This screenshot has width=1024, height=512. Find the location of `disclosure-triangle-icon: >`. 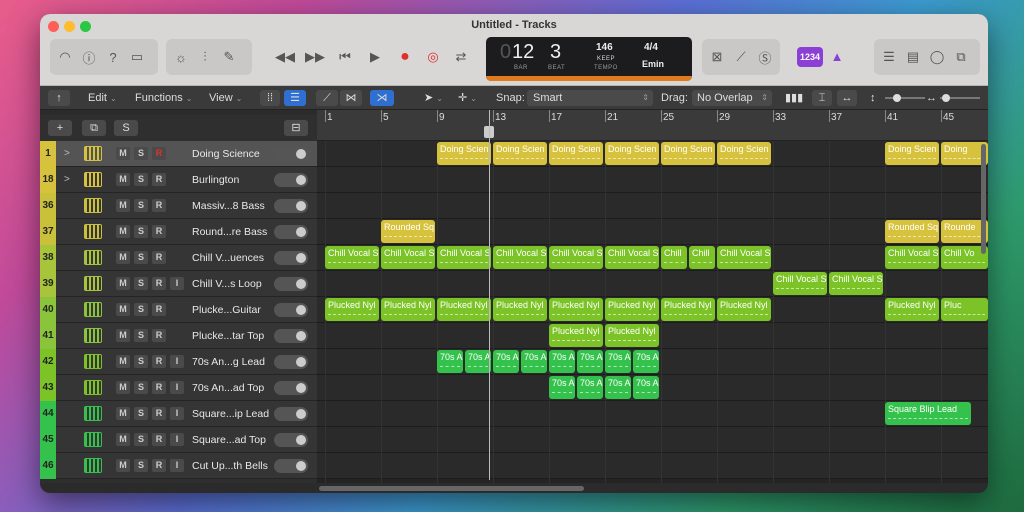

disclosure-triangle-icon: > is located at coordinates (67, 179).